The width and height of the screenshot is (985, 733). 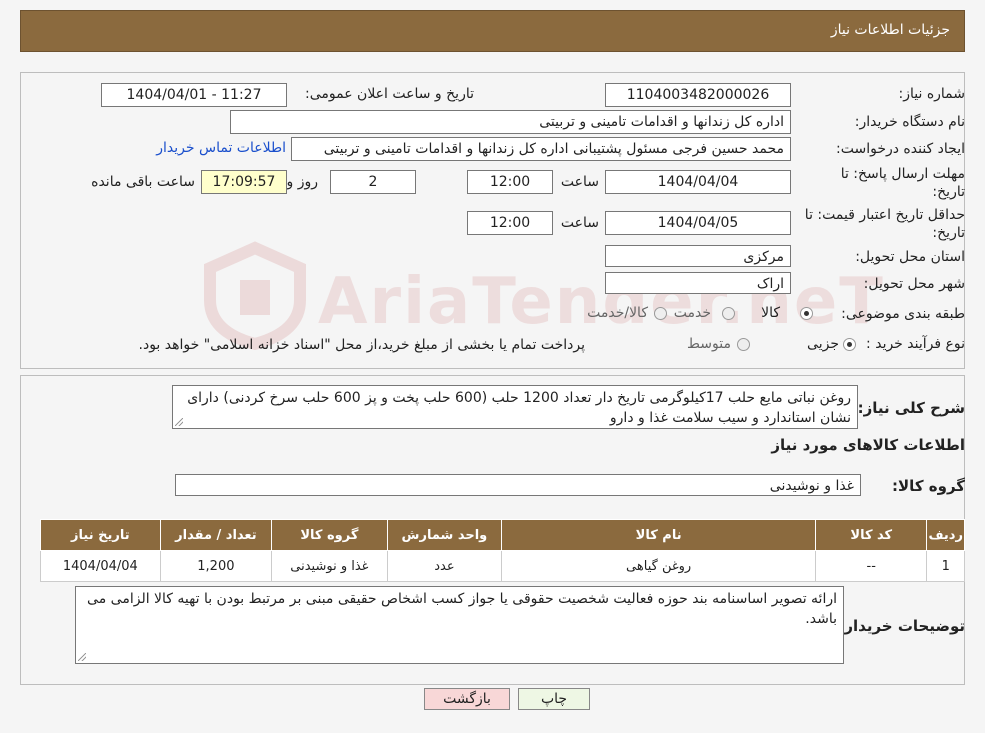 I want to click on price-validity-time-label: ساعت, so click(x=579, y=223).